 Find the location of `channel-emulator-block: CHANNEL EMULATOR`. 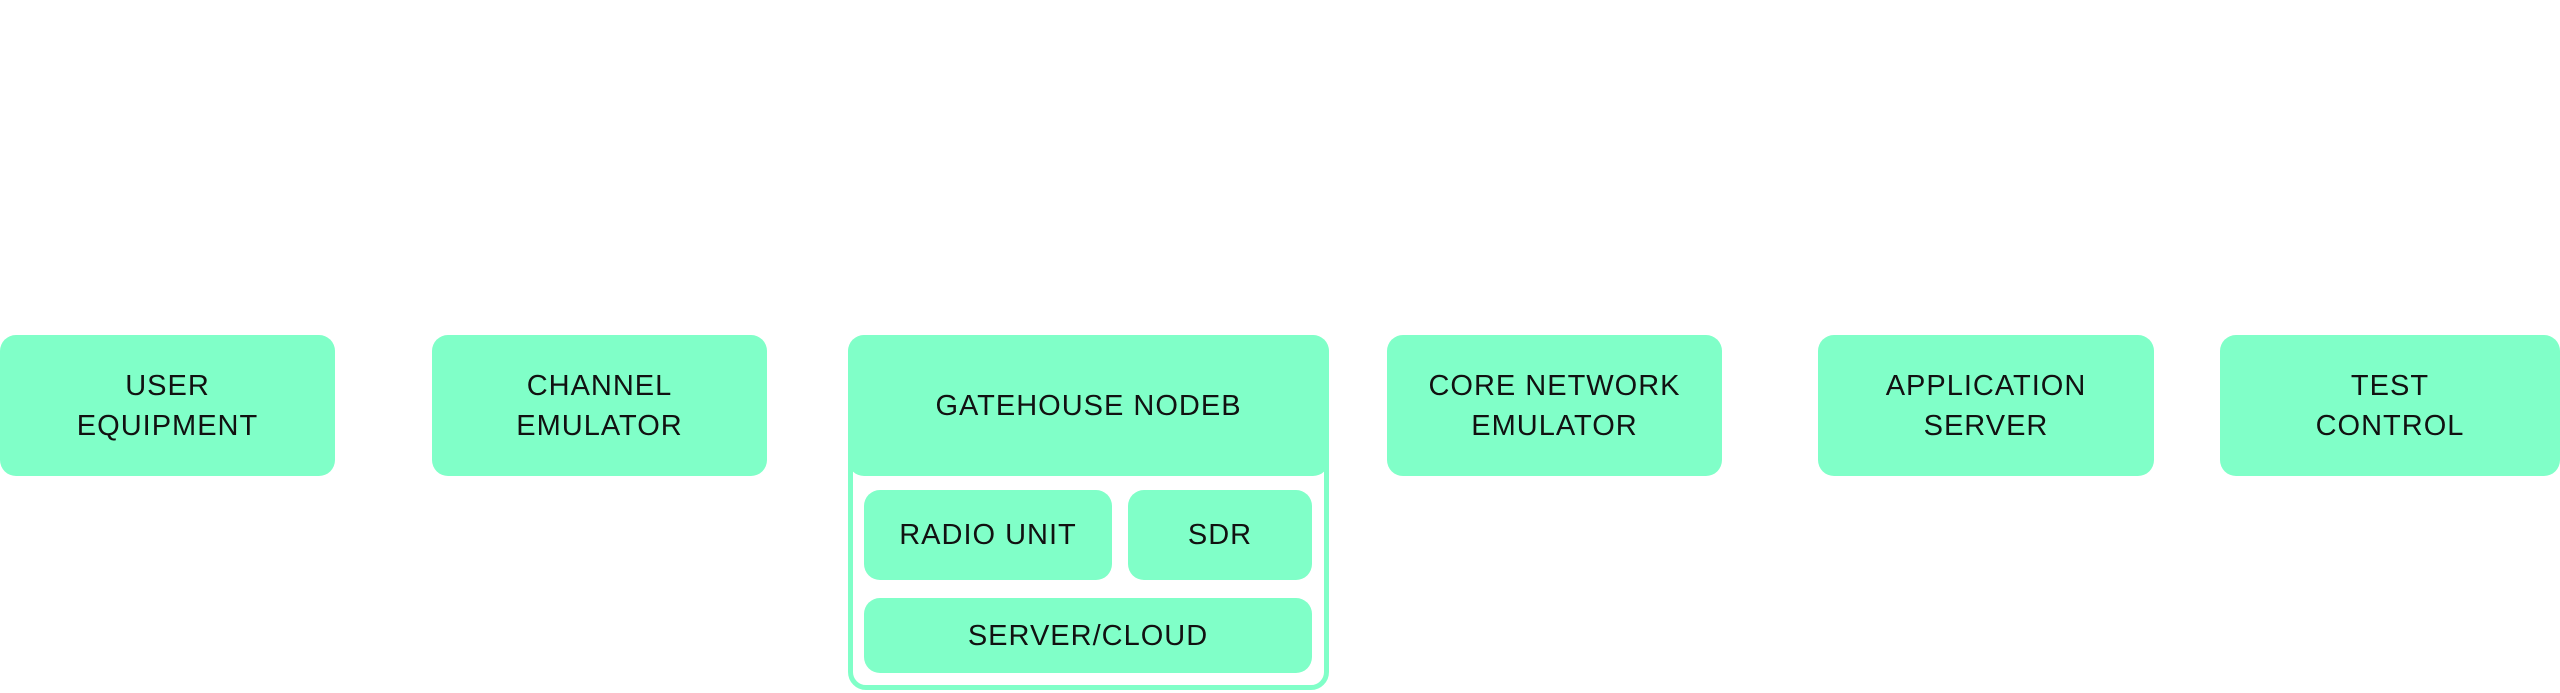

channel-emulator-block: CHANNEL EMULATOR is located at coordinates (599, 405).